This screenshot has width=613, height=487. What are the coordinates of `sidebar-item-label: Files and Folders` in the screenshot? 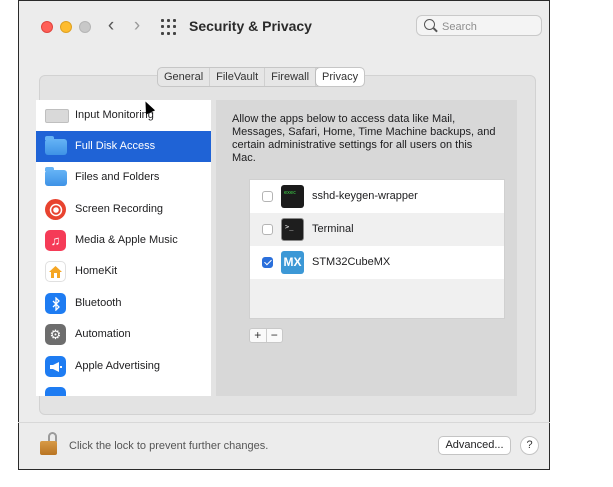 It's located at (117, 177).